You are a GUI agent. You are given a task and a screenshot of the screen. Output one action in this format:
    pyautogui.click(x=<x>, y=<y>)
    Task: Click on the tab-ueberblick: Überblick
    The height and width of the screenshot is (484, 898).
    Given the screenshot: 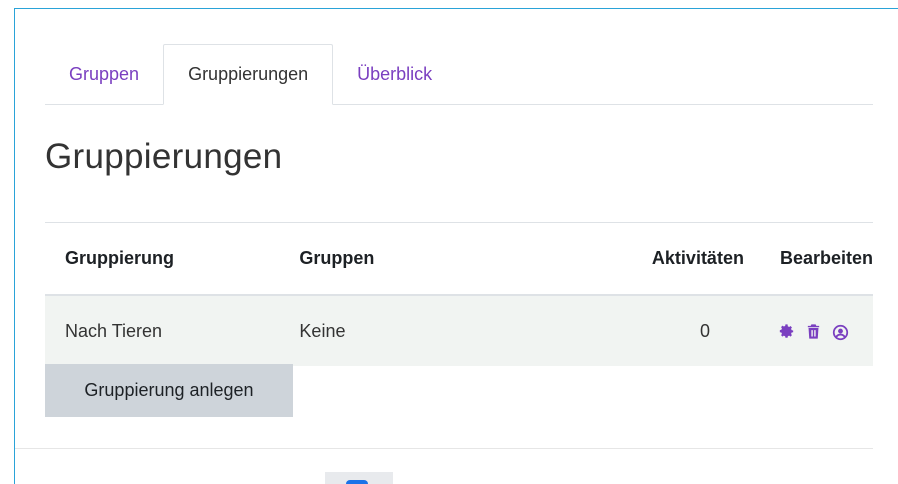 What is the action you would take?
    pyautogui.click(x=394, y=74)
    